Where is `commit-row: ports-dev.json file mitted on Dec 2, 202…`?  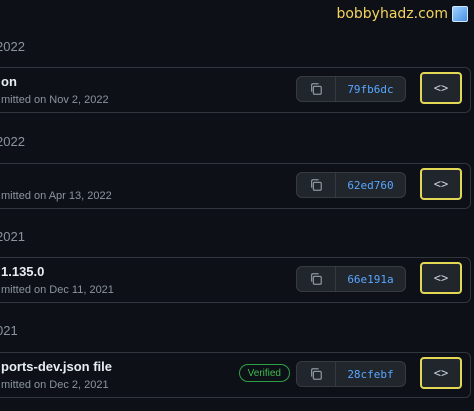
commit-row: ports-dev.json file mitted on Dec 2, 202… is located at coordinates (235, 375).